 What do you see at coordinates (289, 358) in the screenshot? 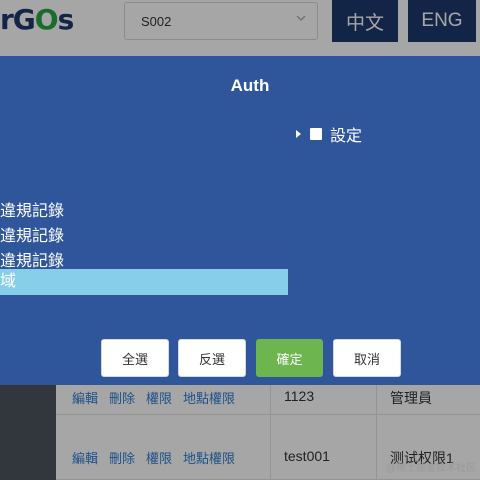
I see `confirm-button: 確定` at bounding box center [289, 358].